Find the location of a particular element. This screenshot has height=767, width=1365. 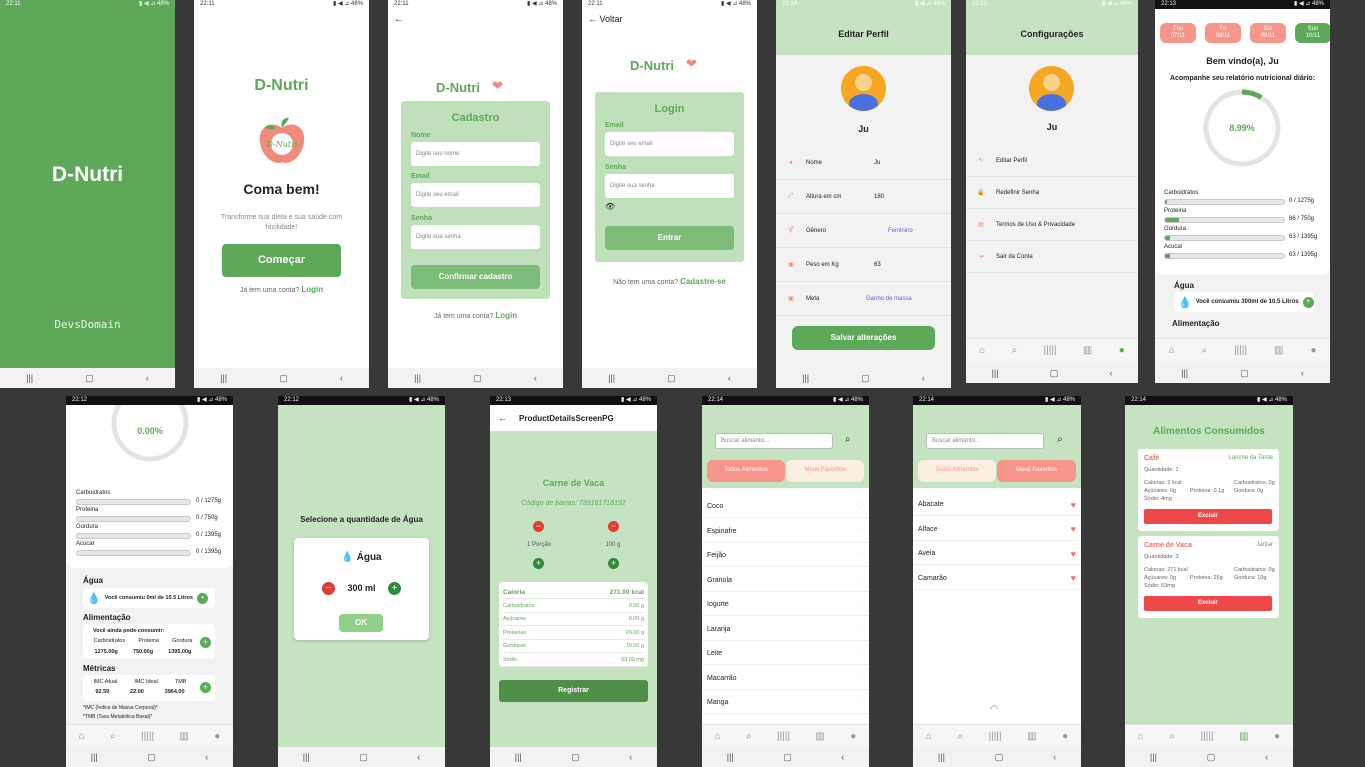

decrease-button: − is located at coordinates (328, 588).